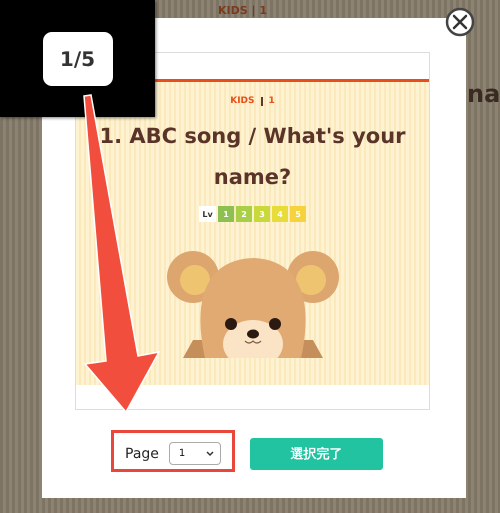 The width and height of the screenshot is (500, 513). I want to click on level-badge: 3, so click(262, 214).